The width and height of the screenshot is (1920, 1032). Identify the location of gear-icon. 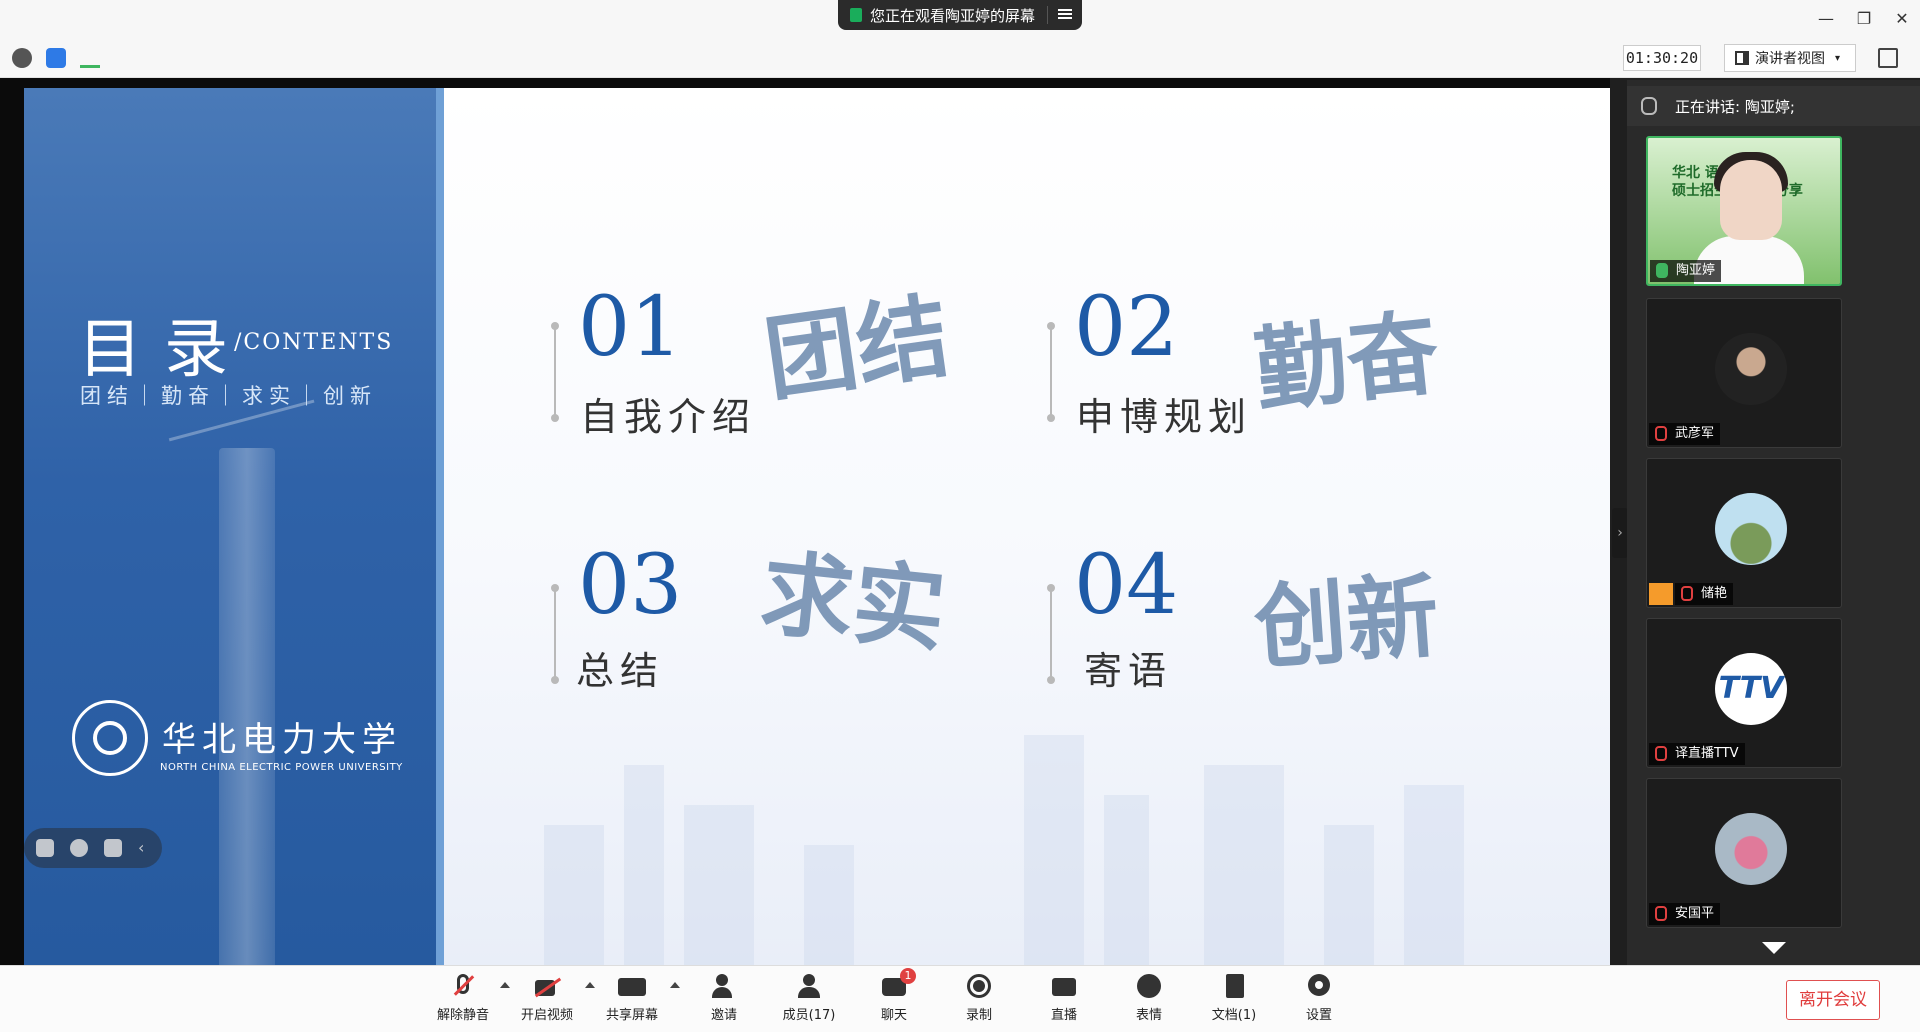
(1319, 987).